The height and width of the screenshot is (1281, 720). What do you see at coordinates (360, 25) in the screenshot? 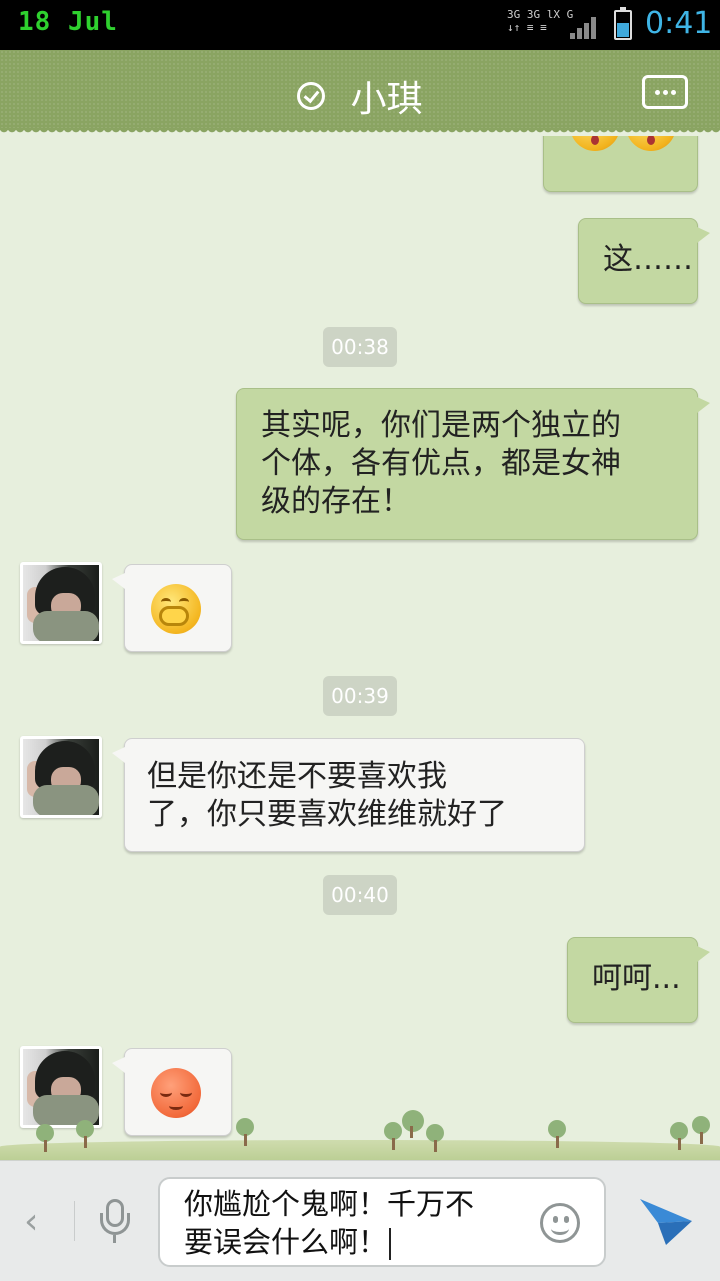
I see `status-bar: 18 Jul 3G 3G lX G ↓↑ ≡ ≡ 0:41` at bounding box center [360, 25].